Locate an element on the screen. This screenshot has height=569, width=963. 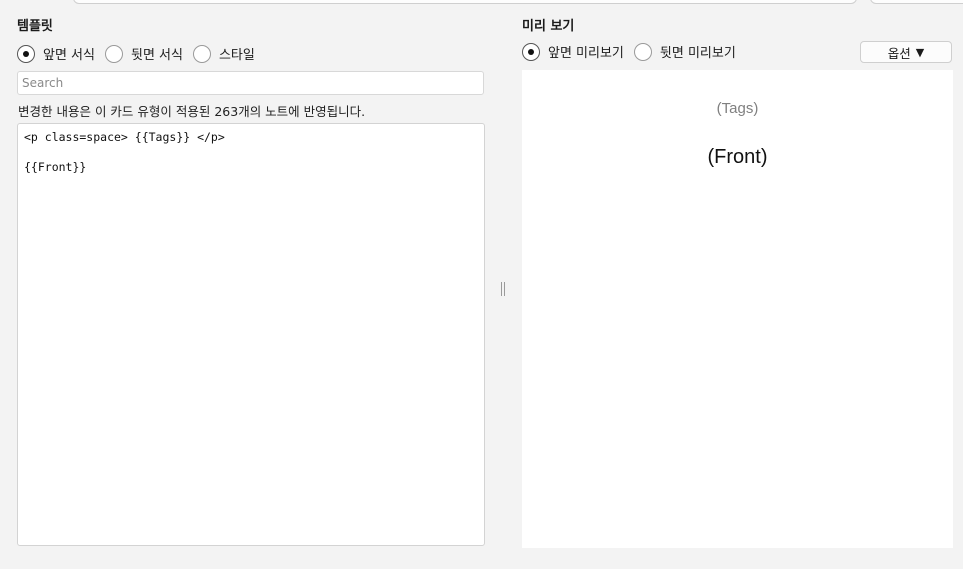
radio-label: 앞면 미리보기 is located at coordinates (586, 53).